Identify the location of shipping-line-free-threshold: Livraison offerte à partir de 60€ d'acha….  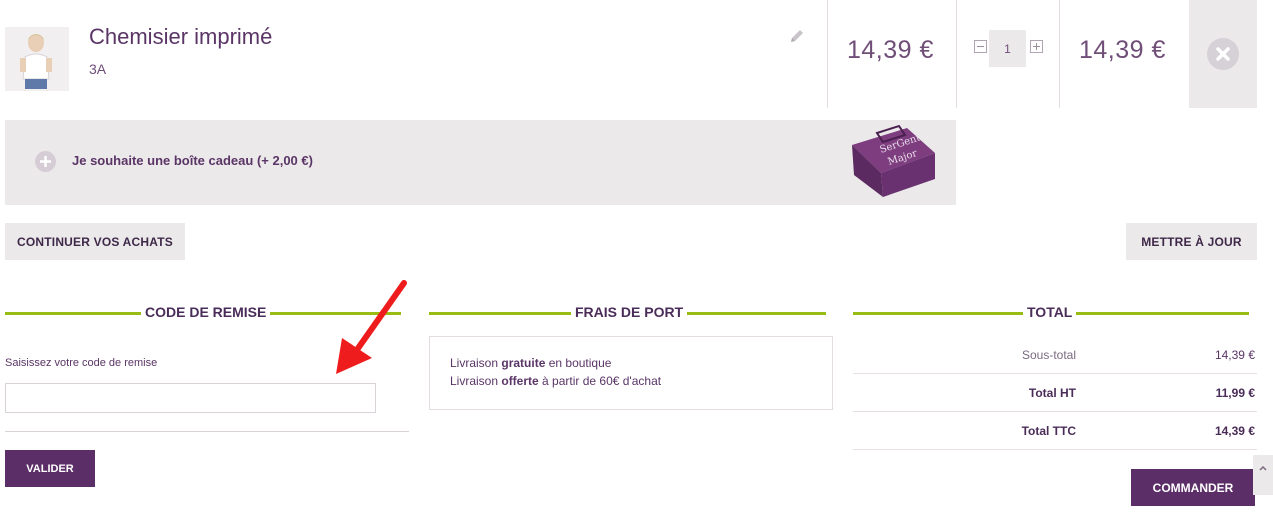
(556, 381).